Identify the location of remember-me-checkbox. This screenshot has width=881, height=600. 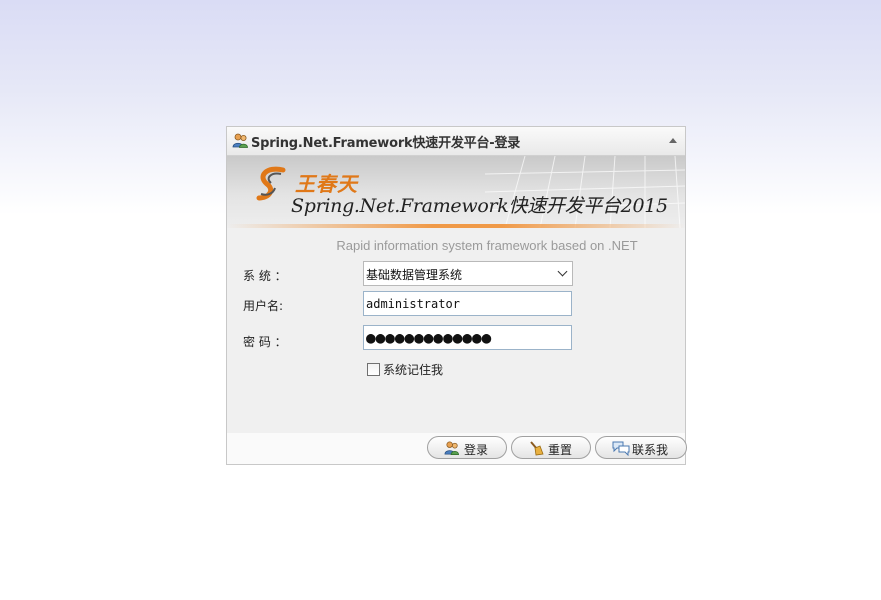
(373, 369).